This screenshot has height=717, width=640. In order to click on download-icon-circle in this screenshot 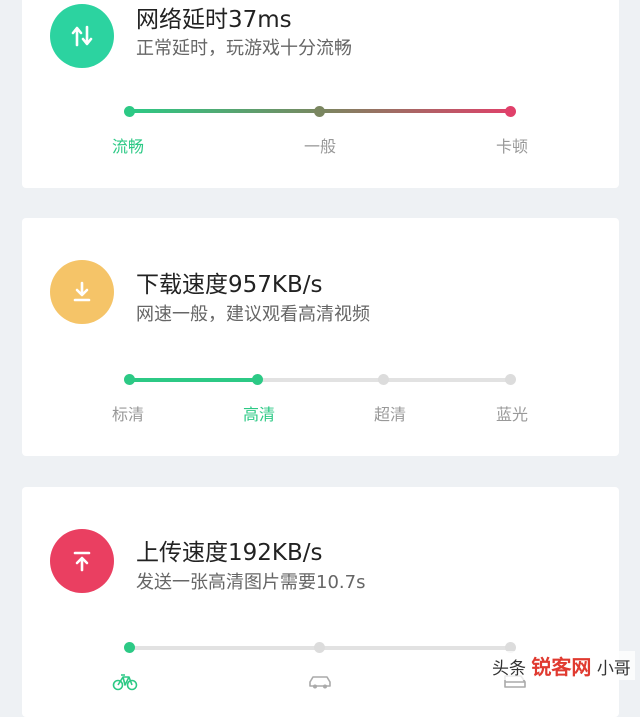, I will do `click(82, 292)`.